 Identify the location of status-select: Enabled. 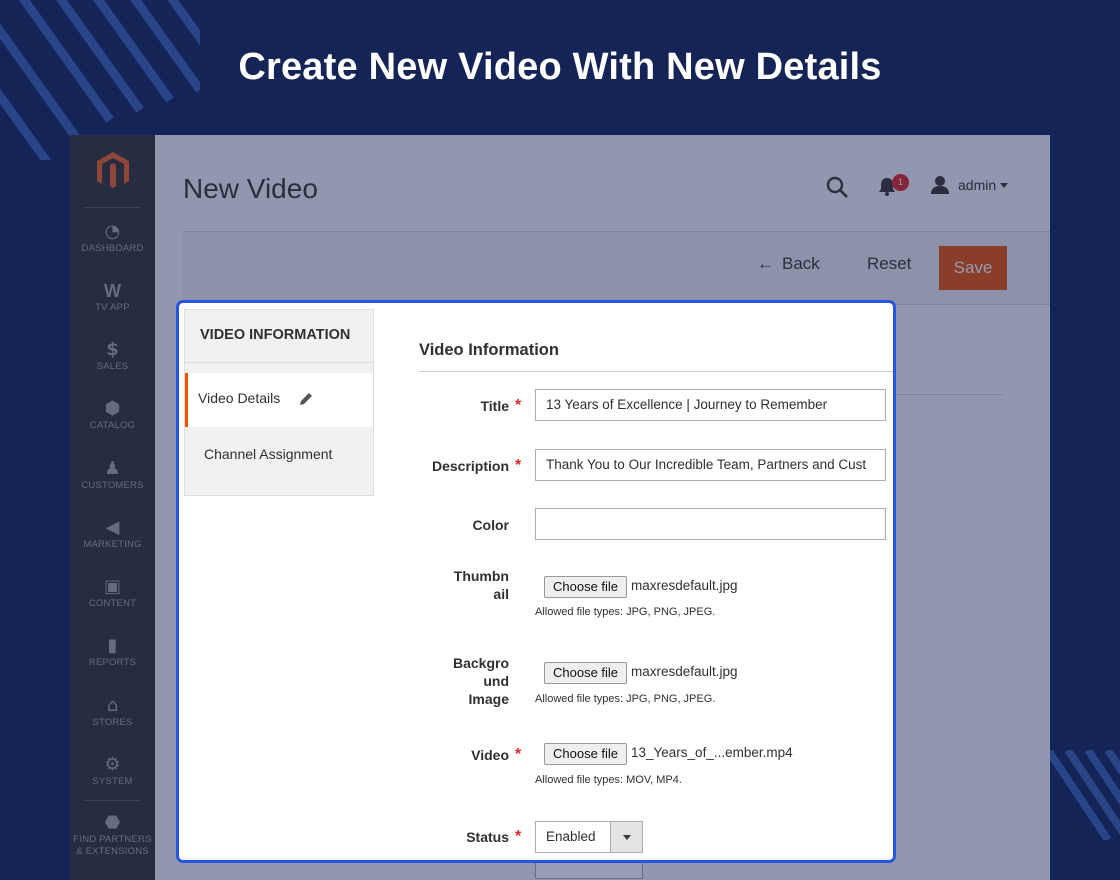
(589, 837).